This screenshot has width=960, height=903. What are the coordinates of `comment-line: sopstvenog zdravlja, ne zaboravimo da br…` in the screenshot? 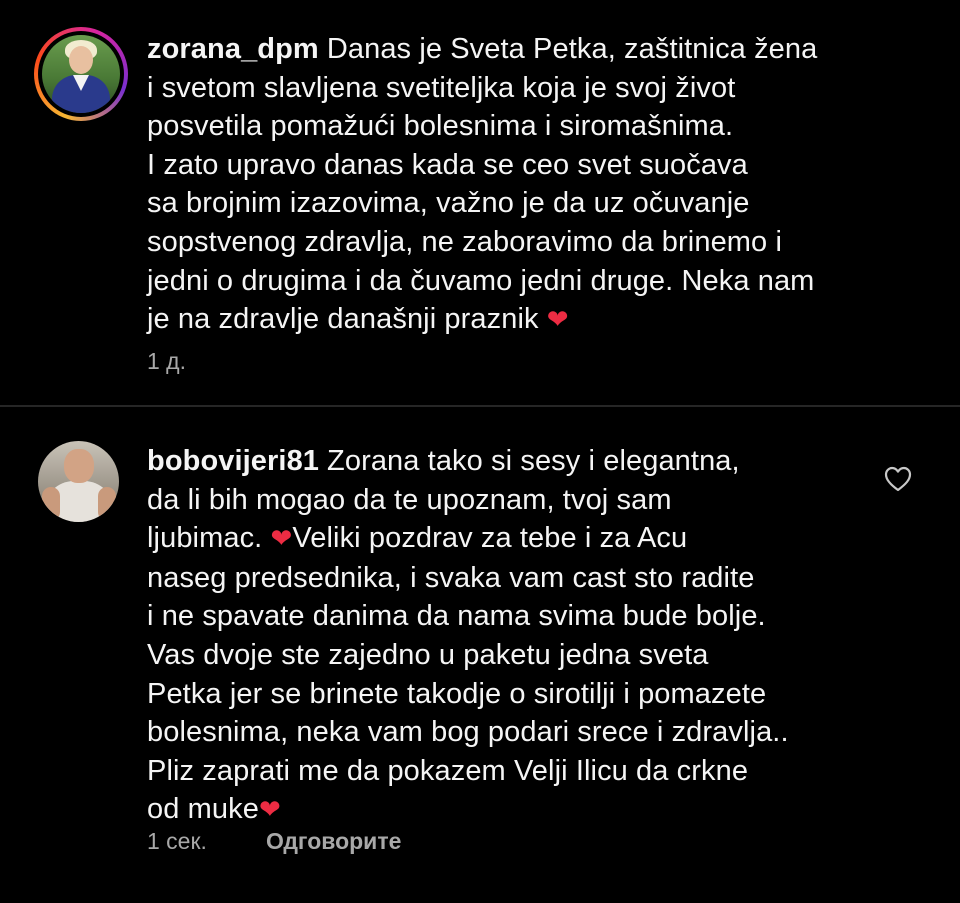 It's located at (464, 241).